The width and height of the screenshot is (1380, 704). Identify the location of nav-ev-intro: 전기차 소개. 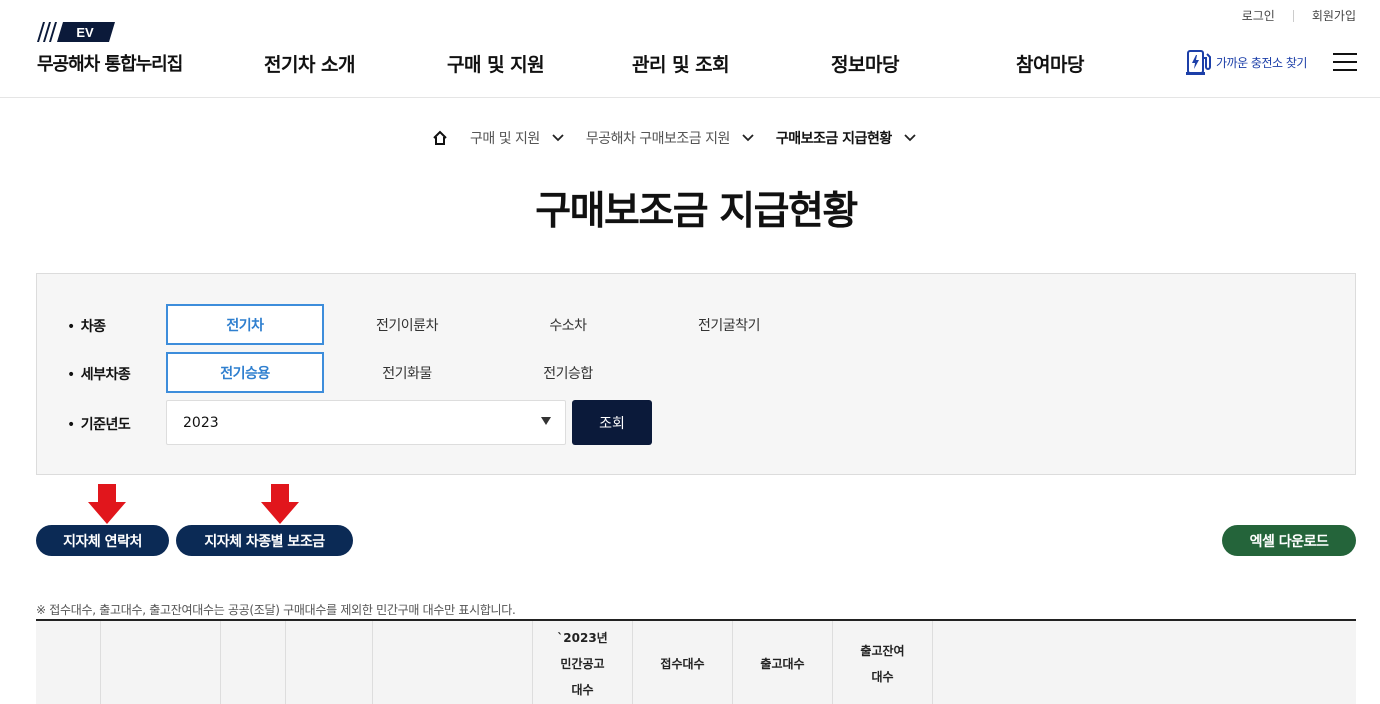
(310, 63).